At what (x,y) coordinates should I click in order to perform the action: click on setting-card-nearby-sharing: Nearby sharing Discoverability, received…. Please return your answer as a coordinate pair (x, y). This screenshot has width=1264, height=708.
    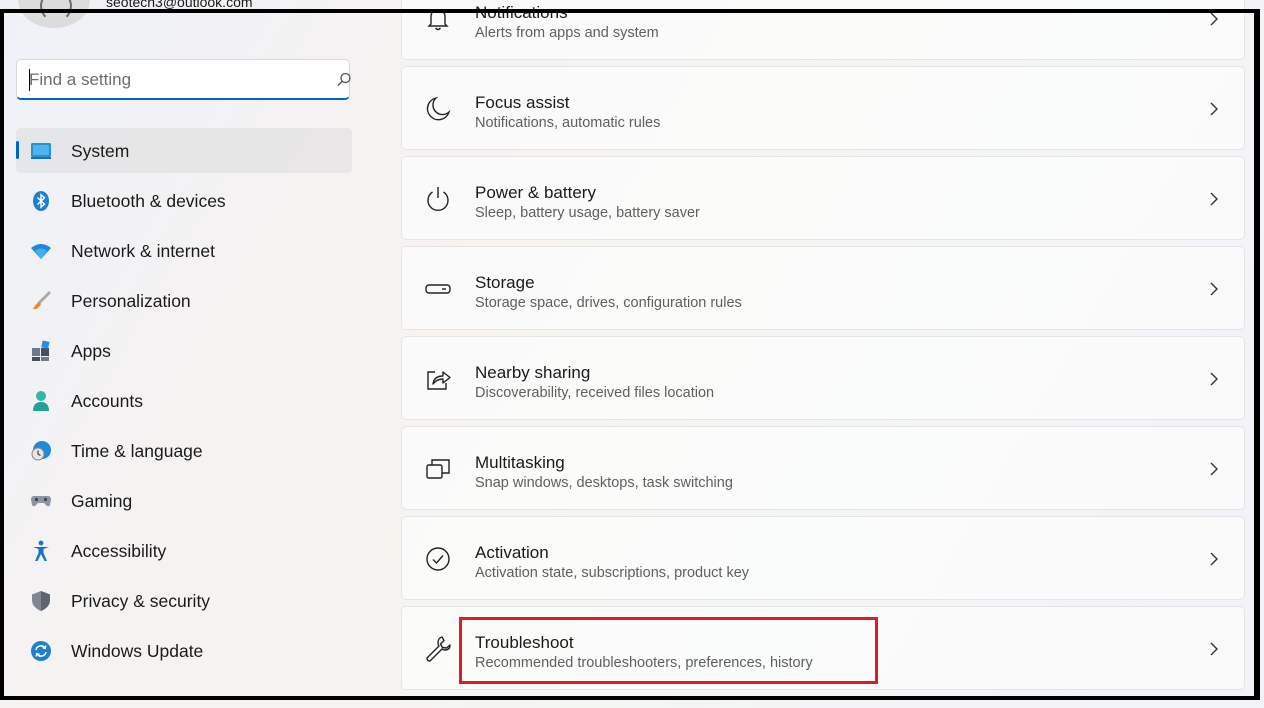
    Looking at the image, I should click on (823, 378).